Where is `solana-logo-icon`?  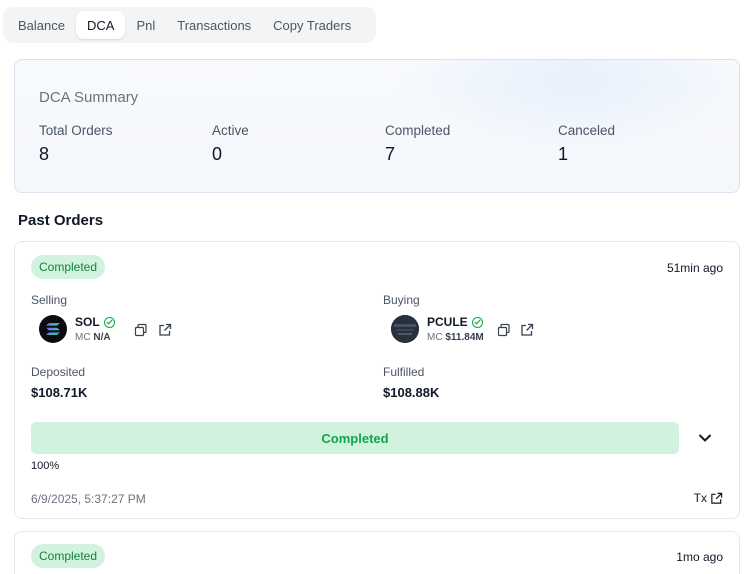
solana-logo-icon is located at coordinates (53, 329).